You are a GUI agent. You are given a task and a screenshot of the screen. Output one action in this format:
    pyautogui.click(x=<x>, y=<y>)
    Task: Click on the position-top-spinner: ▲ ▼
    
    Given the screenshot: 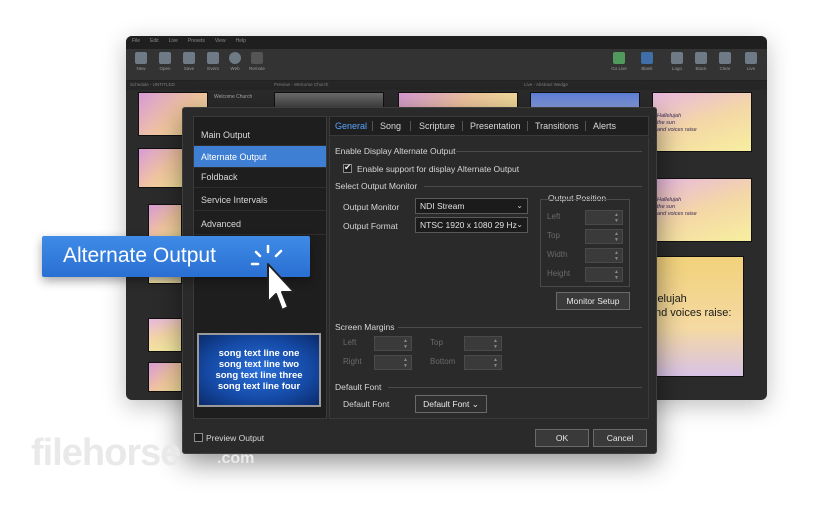 What is the action you would take?
    pyautogui.click(x=604, y=236)
    